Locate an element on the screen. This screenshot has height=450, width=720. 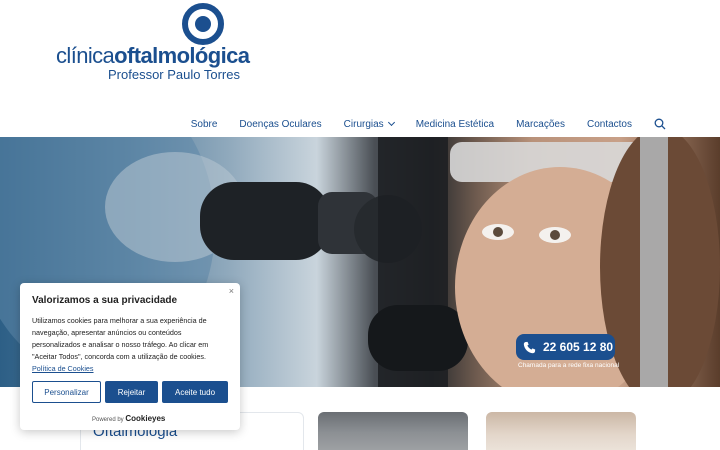
phone-note: Chamada para a rede fixa nacional is located at coordinates (569, 365).